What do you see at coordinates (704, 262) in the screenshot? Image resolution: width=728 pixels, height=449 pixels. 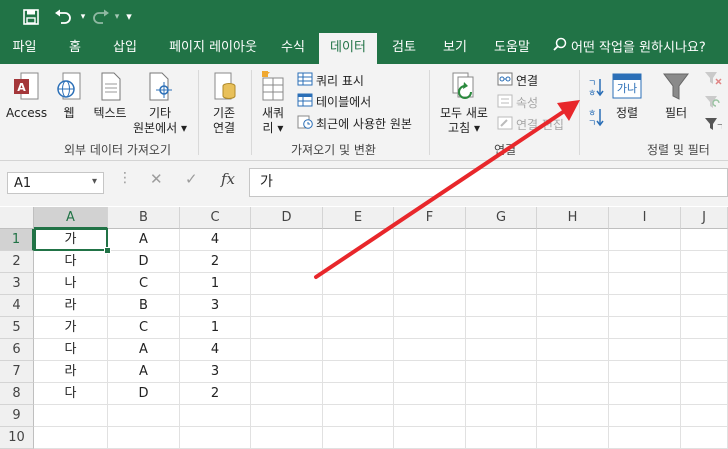 I see `cell-j2` at bounding box center [704, 262].